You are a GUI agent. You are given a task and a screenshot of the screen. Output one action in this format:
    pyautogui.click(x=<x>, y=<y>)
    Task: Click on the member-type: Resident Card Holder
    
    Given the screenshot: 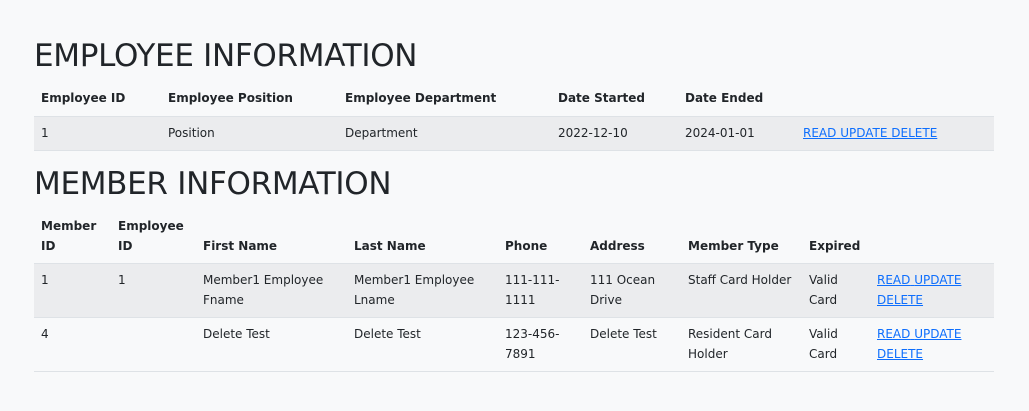 What is the action you would take?
    pyautogui.click(x=741, y=344)
    